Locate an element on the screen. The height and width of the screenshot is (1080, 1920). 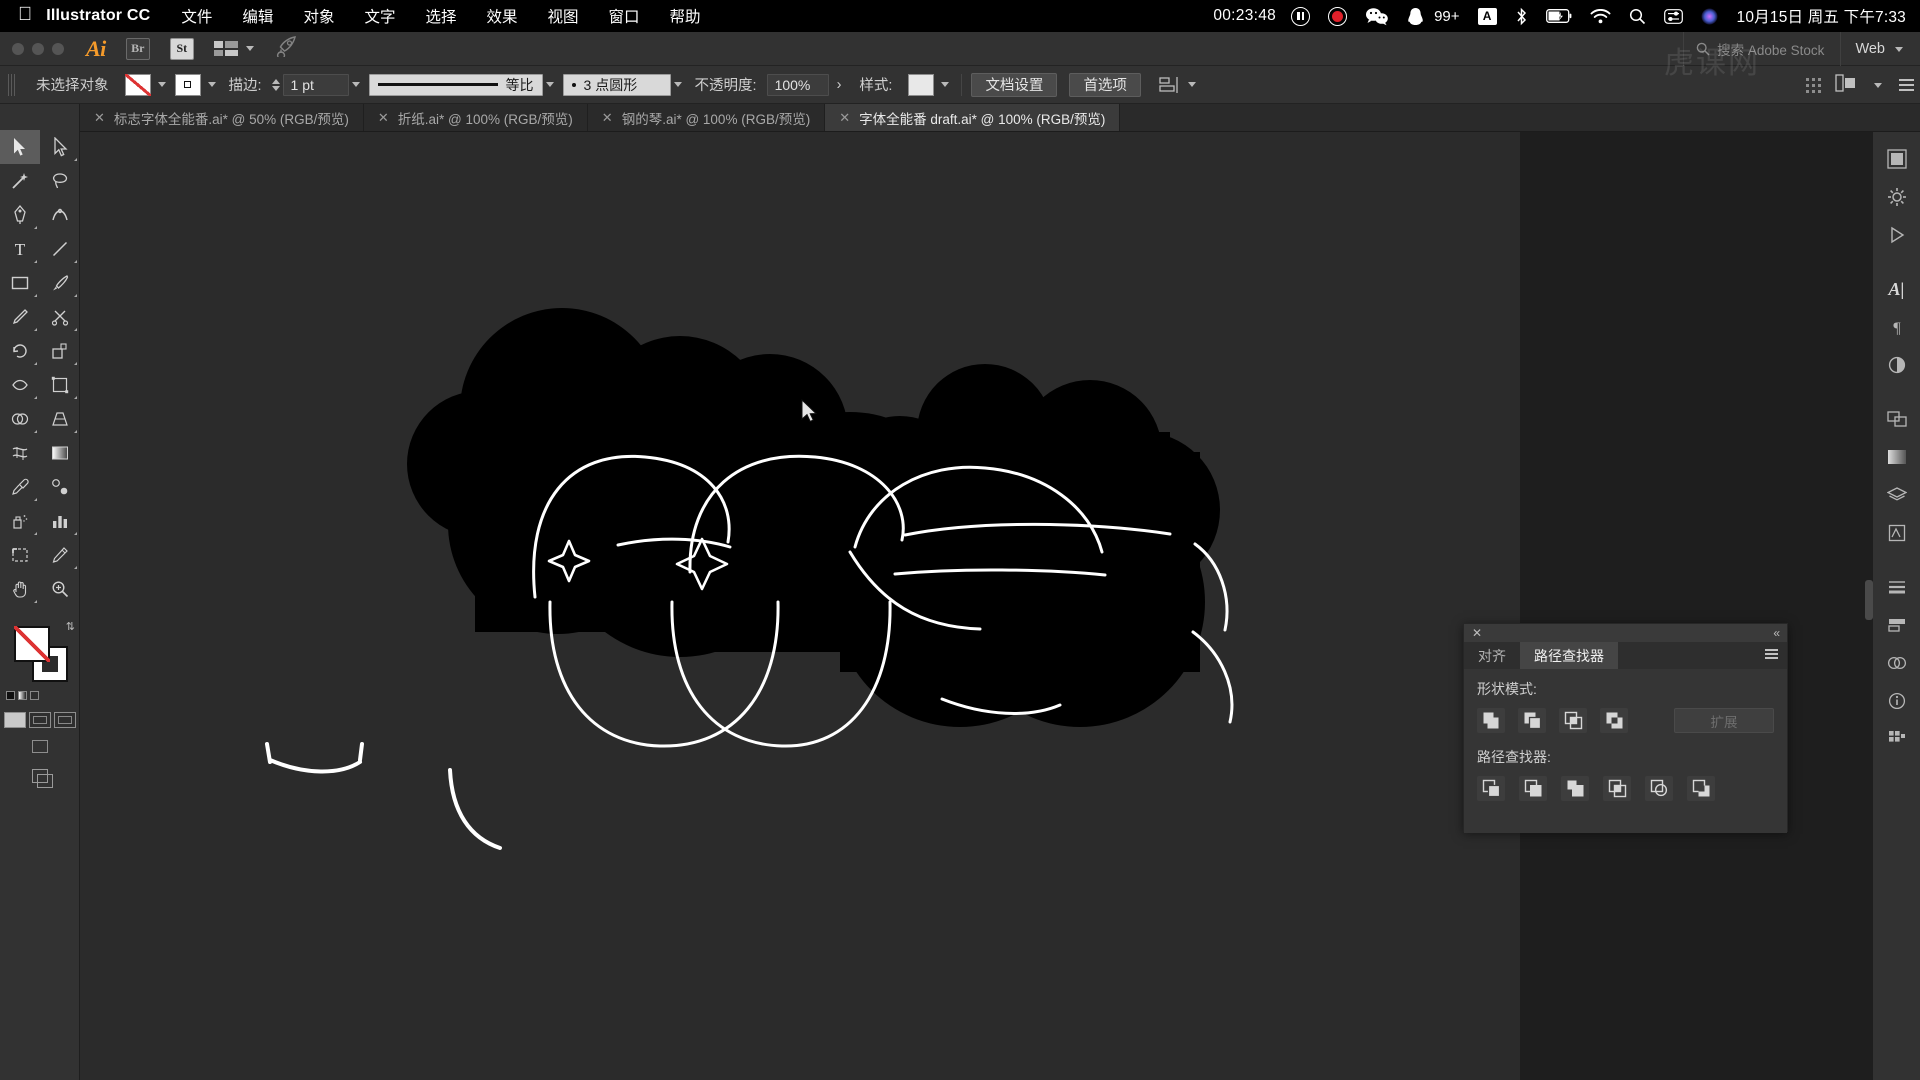
minimize-window-button is located at coordinates (38, 48).